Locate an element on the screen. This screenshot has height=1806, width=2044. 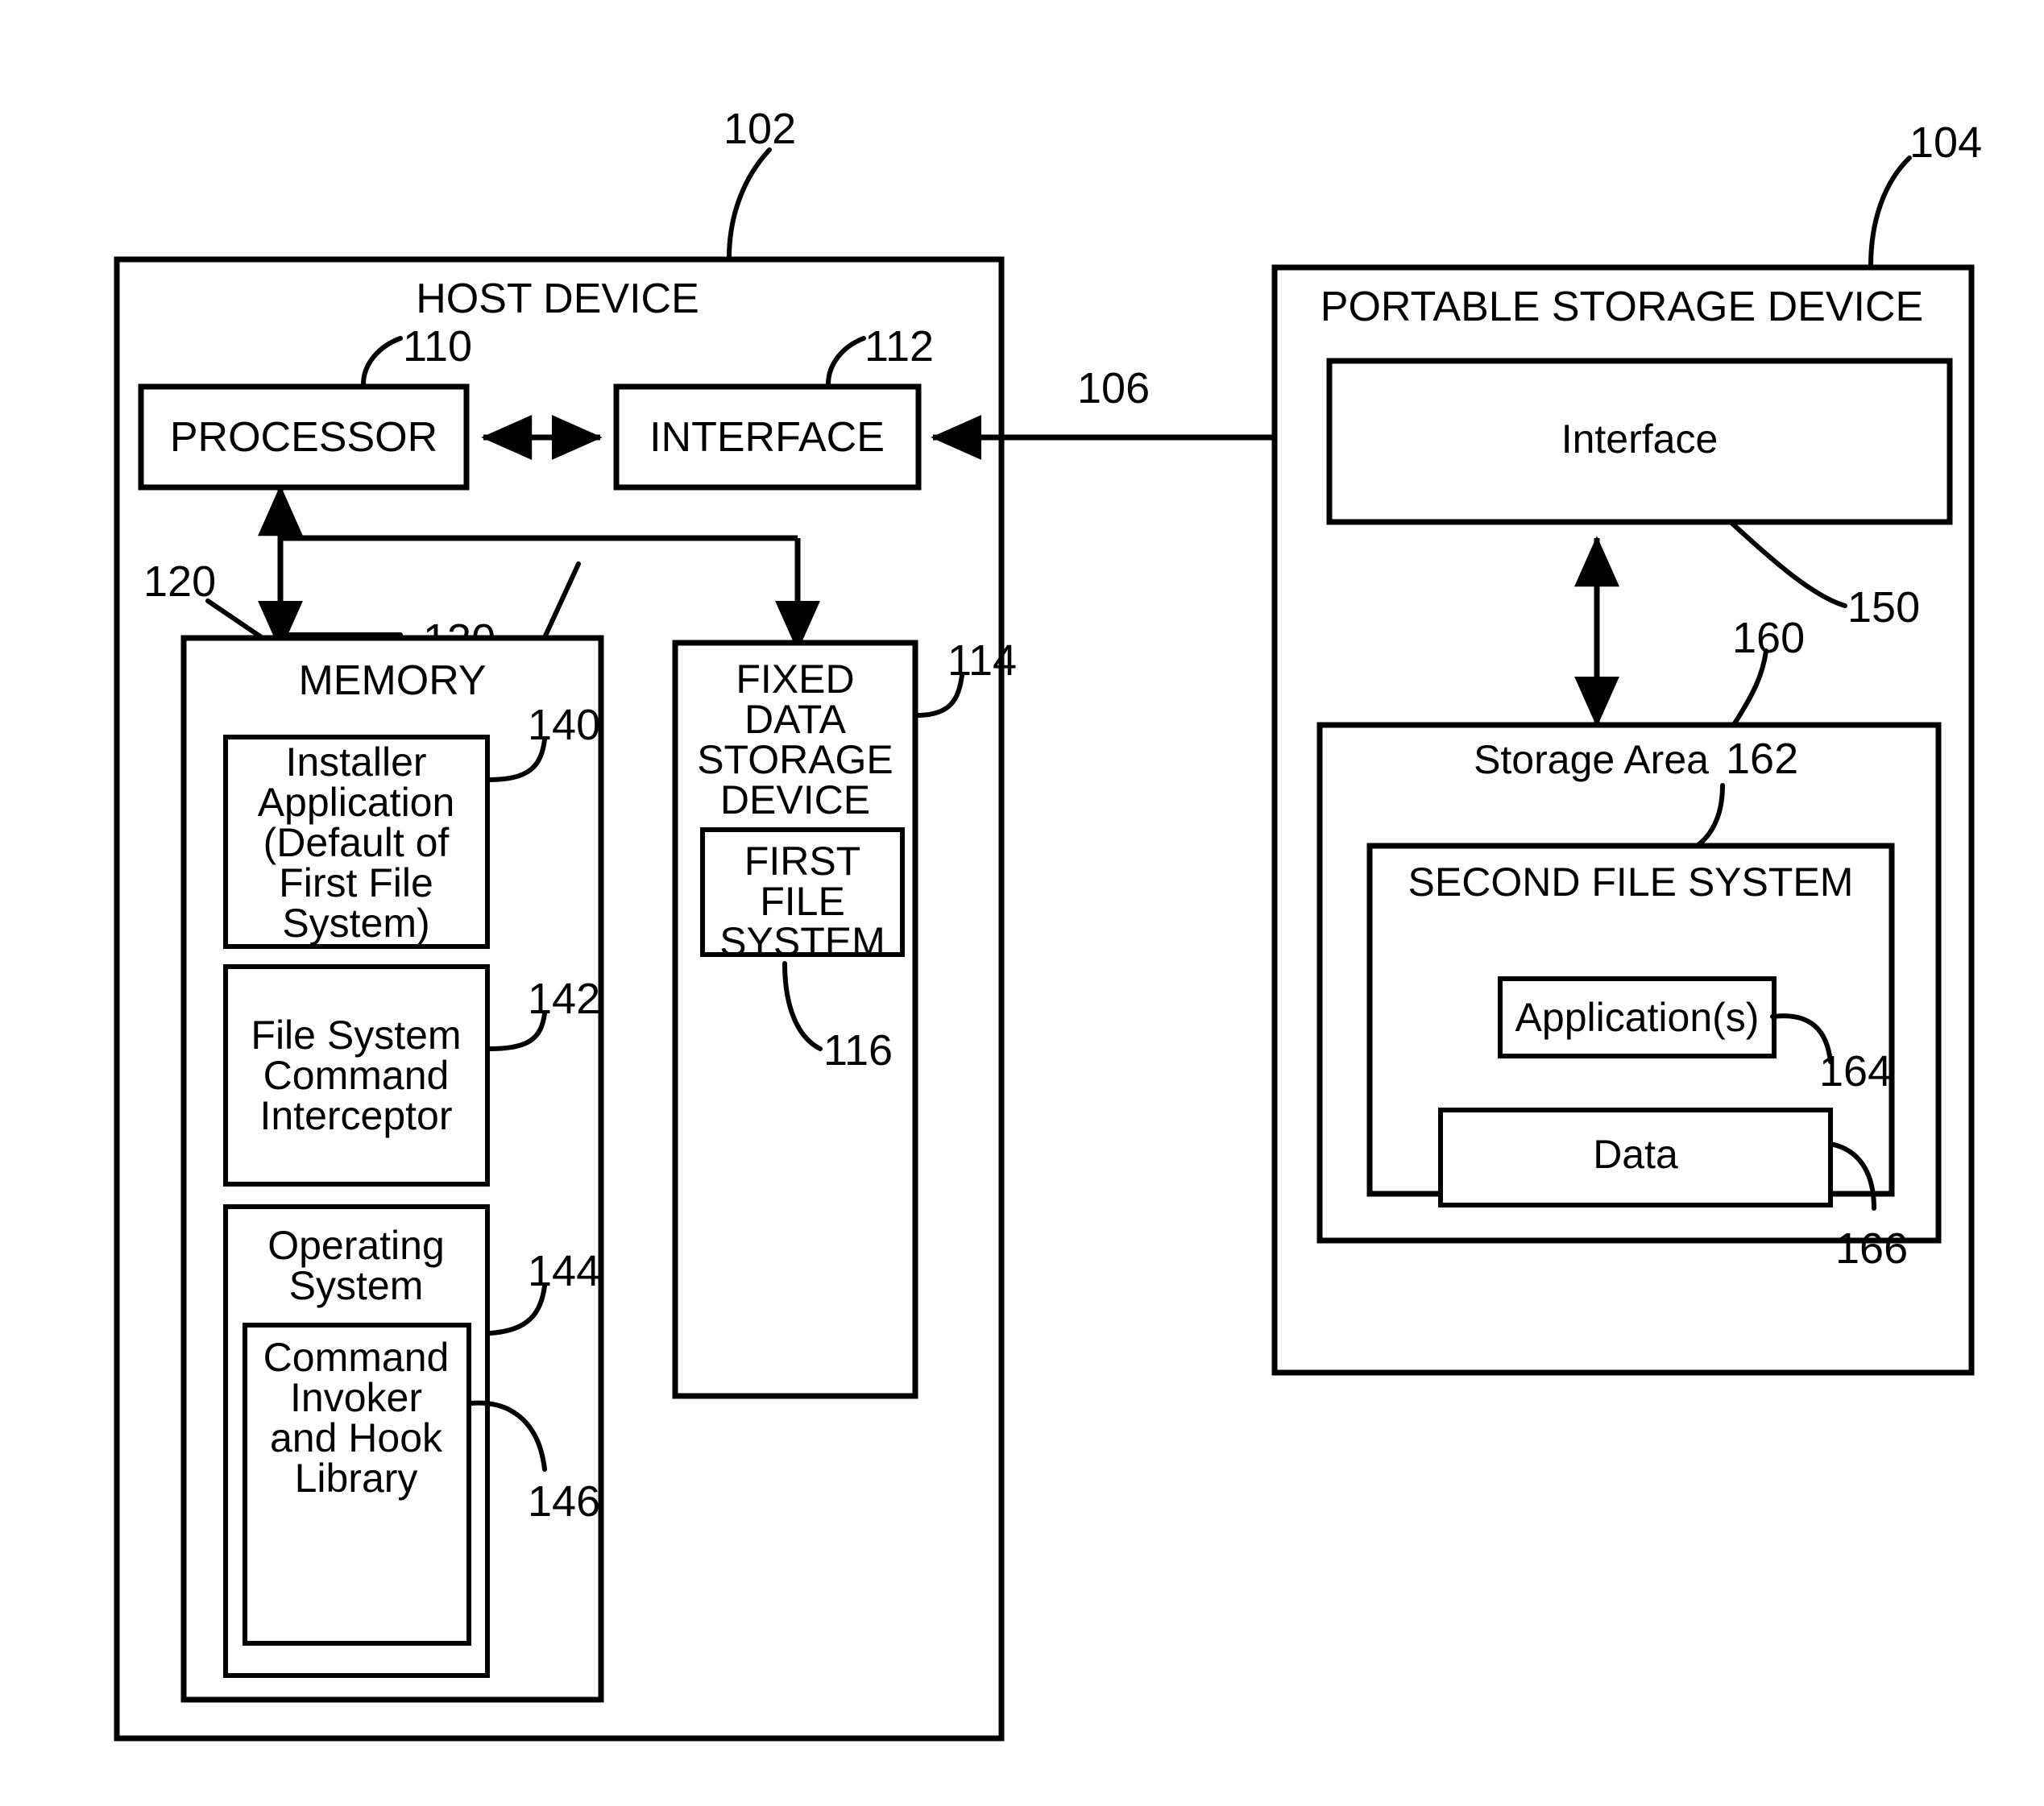
fdsd-ref: 114 is located at coordinates (982, 660).